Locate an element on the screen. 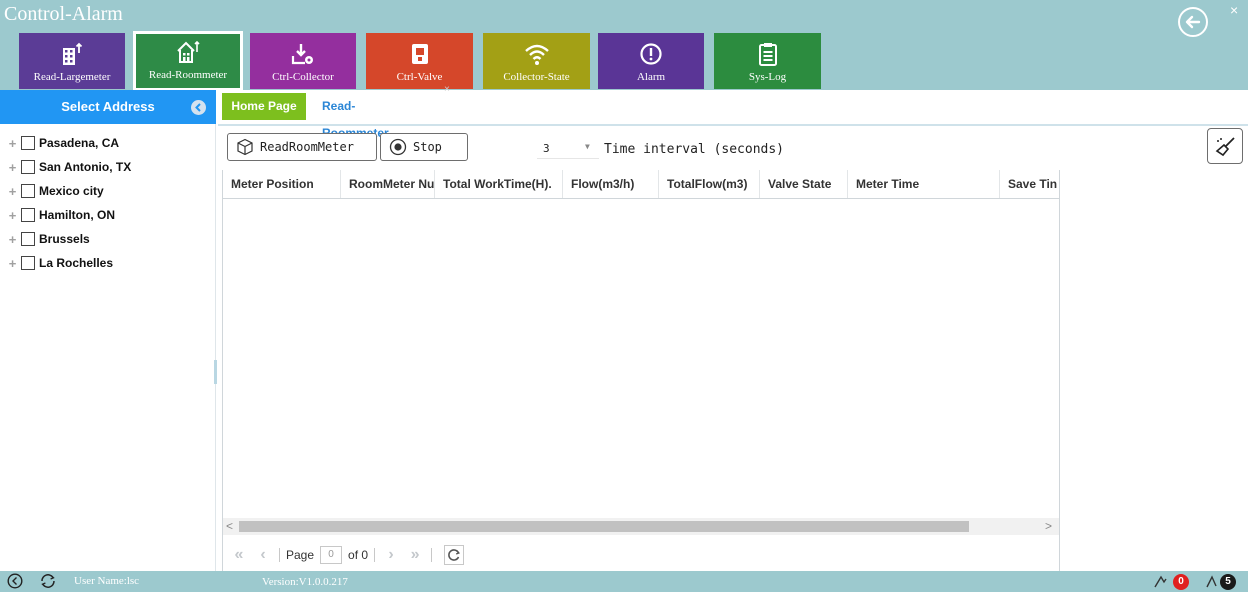  download-gear-icon is located at coordinates (303, 54).